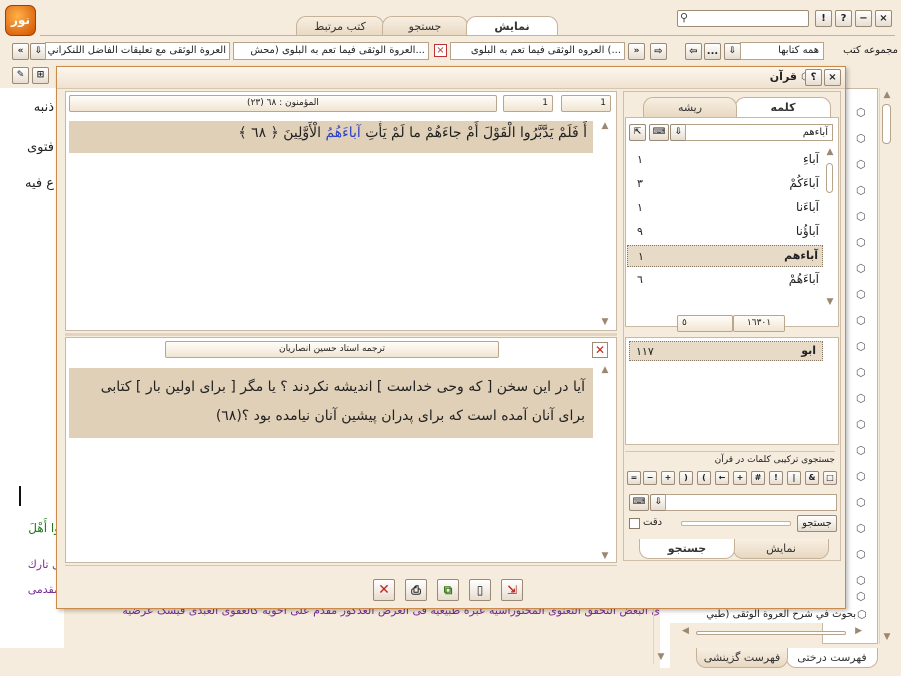  What do you see at coordinates (693, 51) in the screenshot?
I see `back-icon: ⇦` at bounding box center [693, 51].